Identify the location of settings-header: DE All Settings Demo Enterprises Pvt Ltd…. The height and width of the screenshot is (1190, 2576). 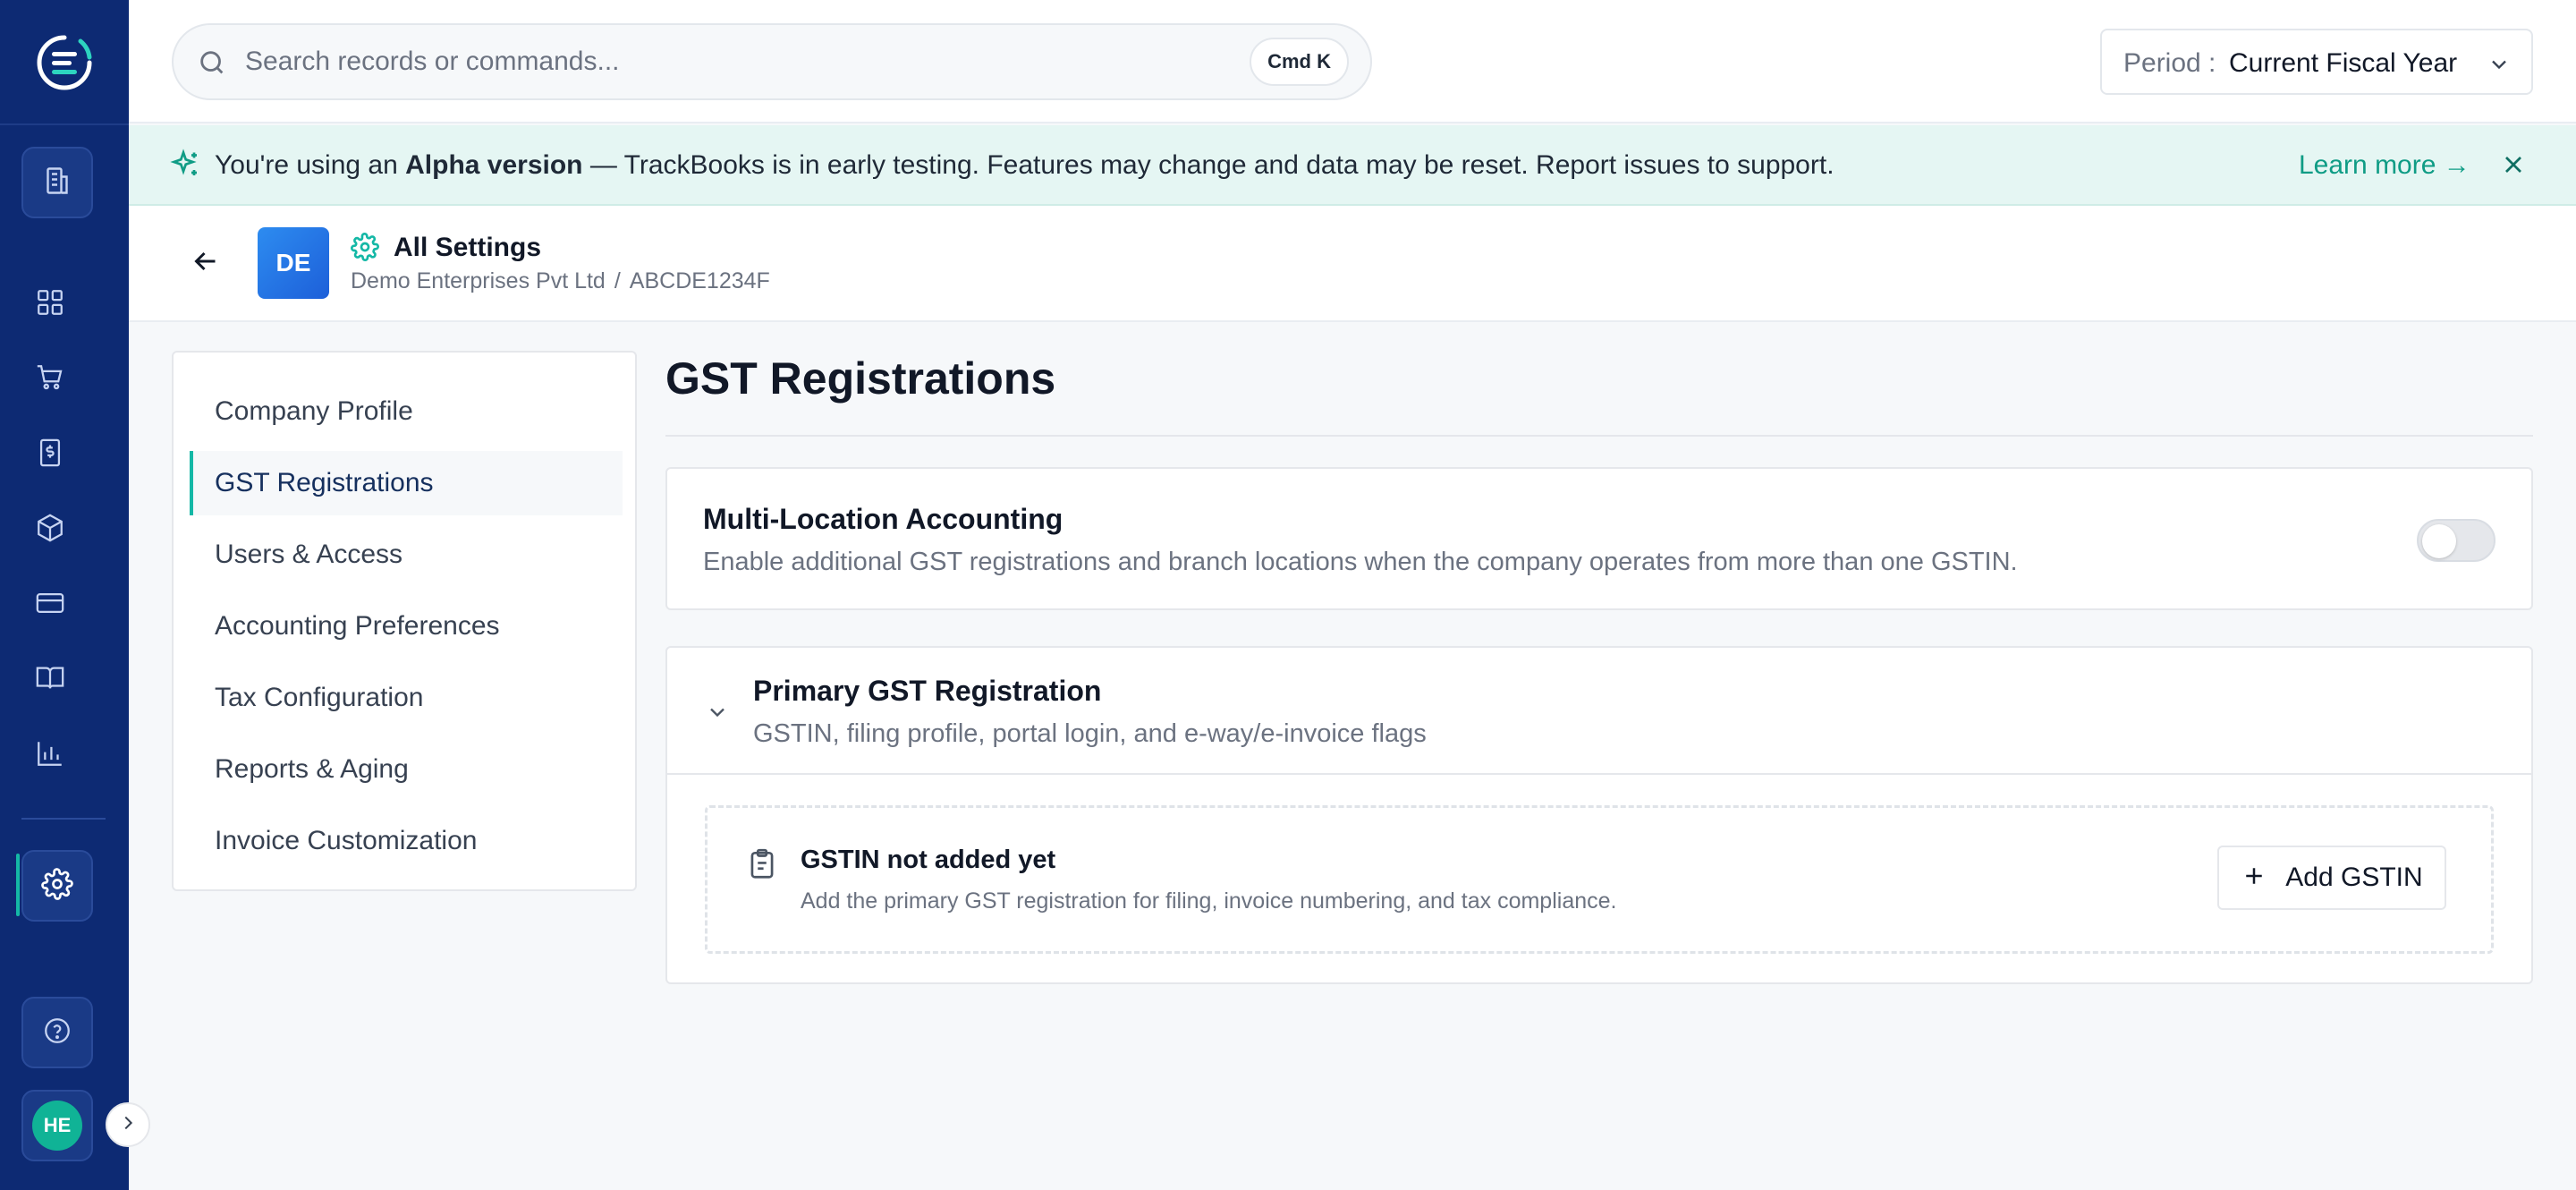
(1352, 264).